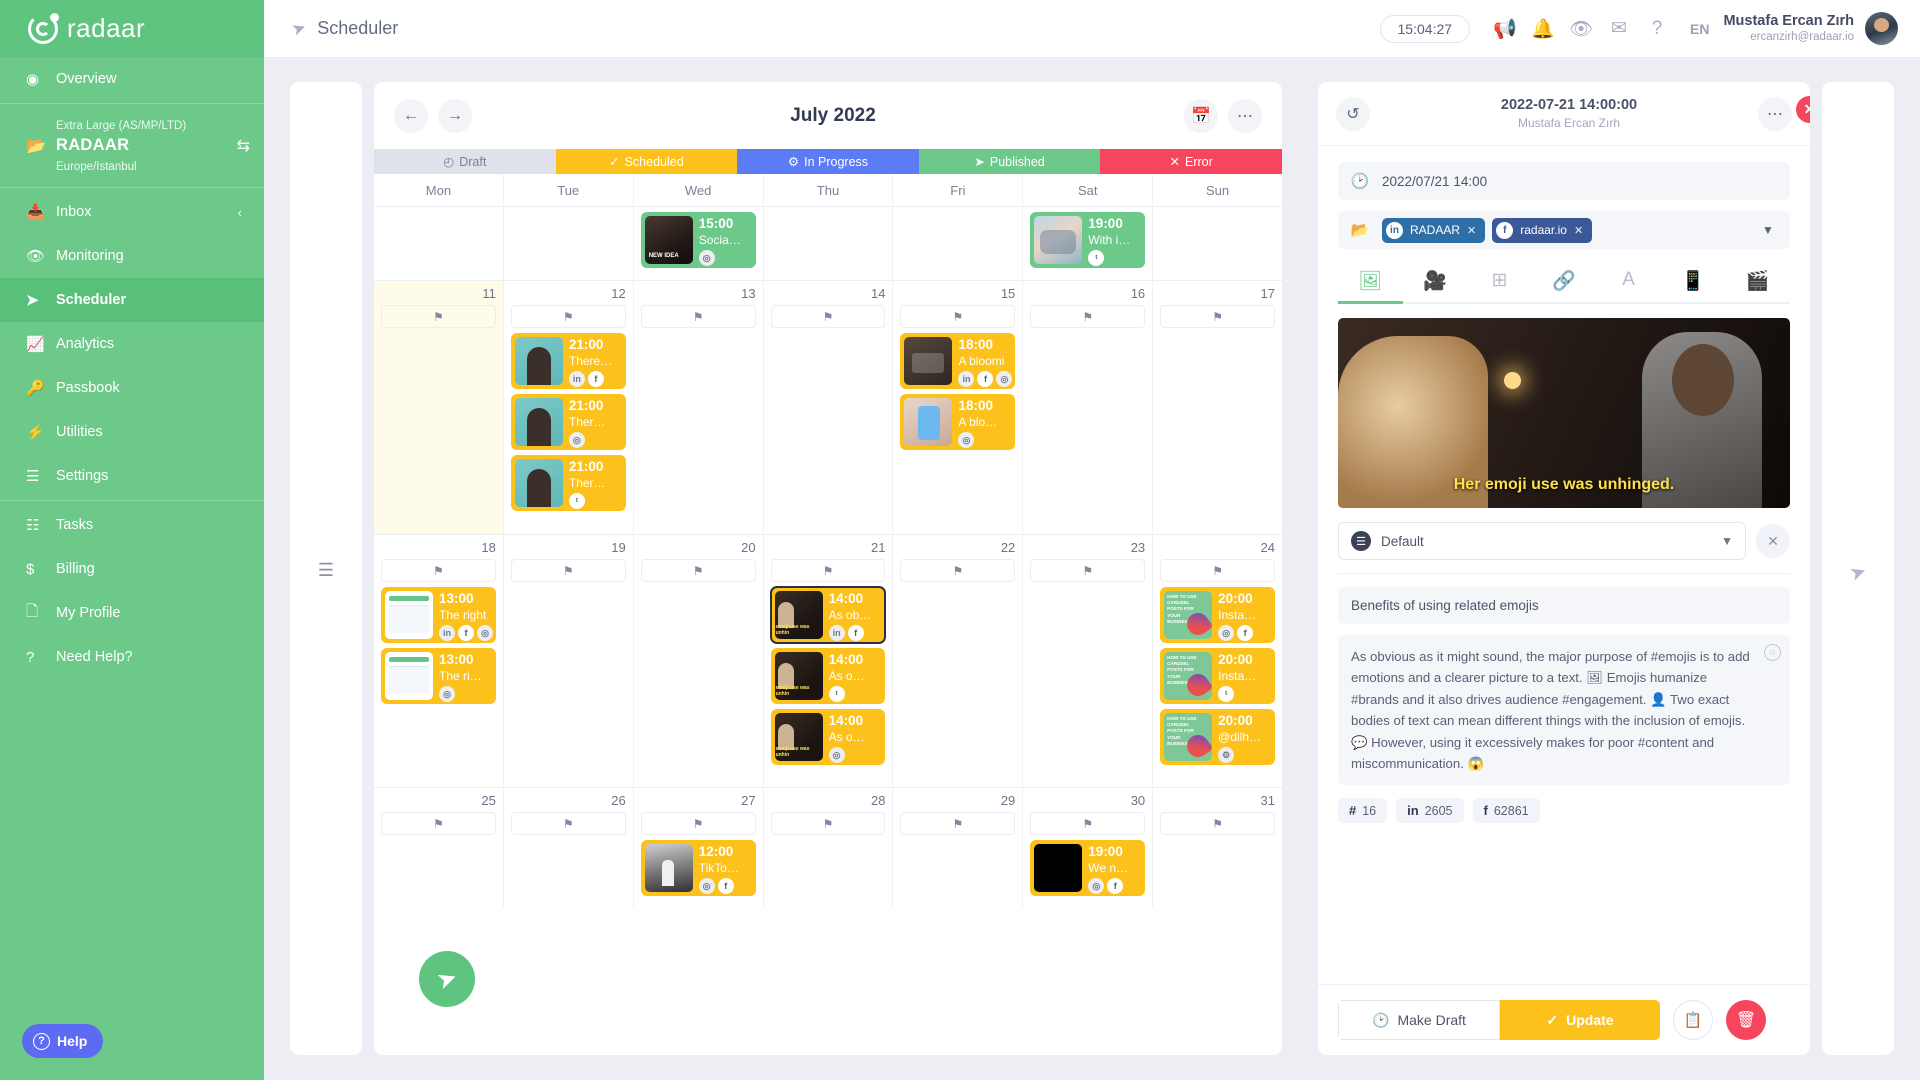 This screenshot has height=1080, width=1920. I want to click on calendar-event: 14:00As o… ᵗ, so click(828, 676).